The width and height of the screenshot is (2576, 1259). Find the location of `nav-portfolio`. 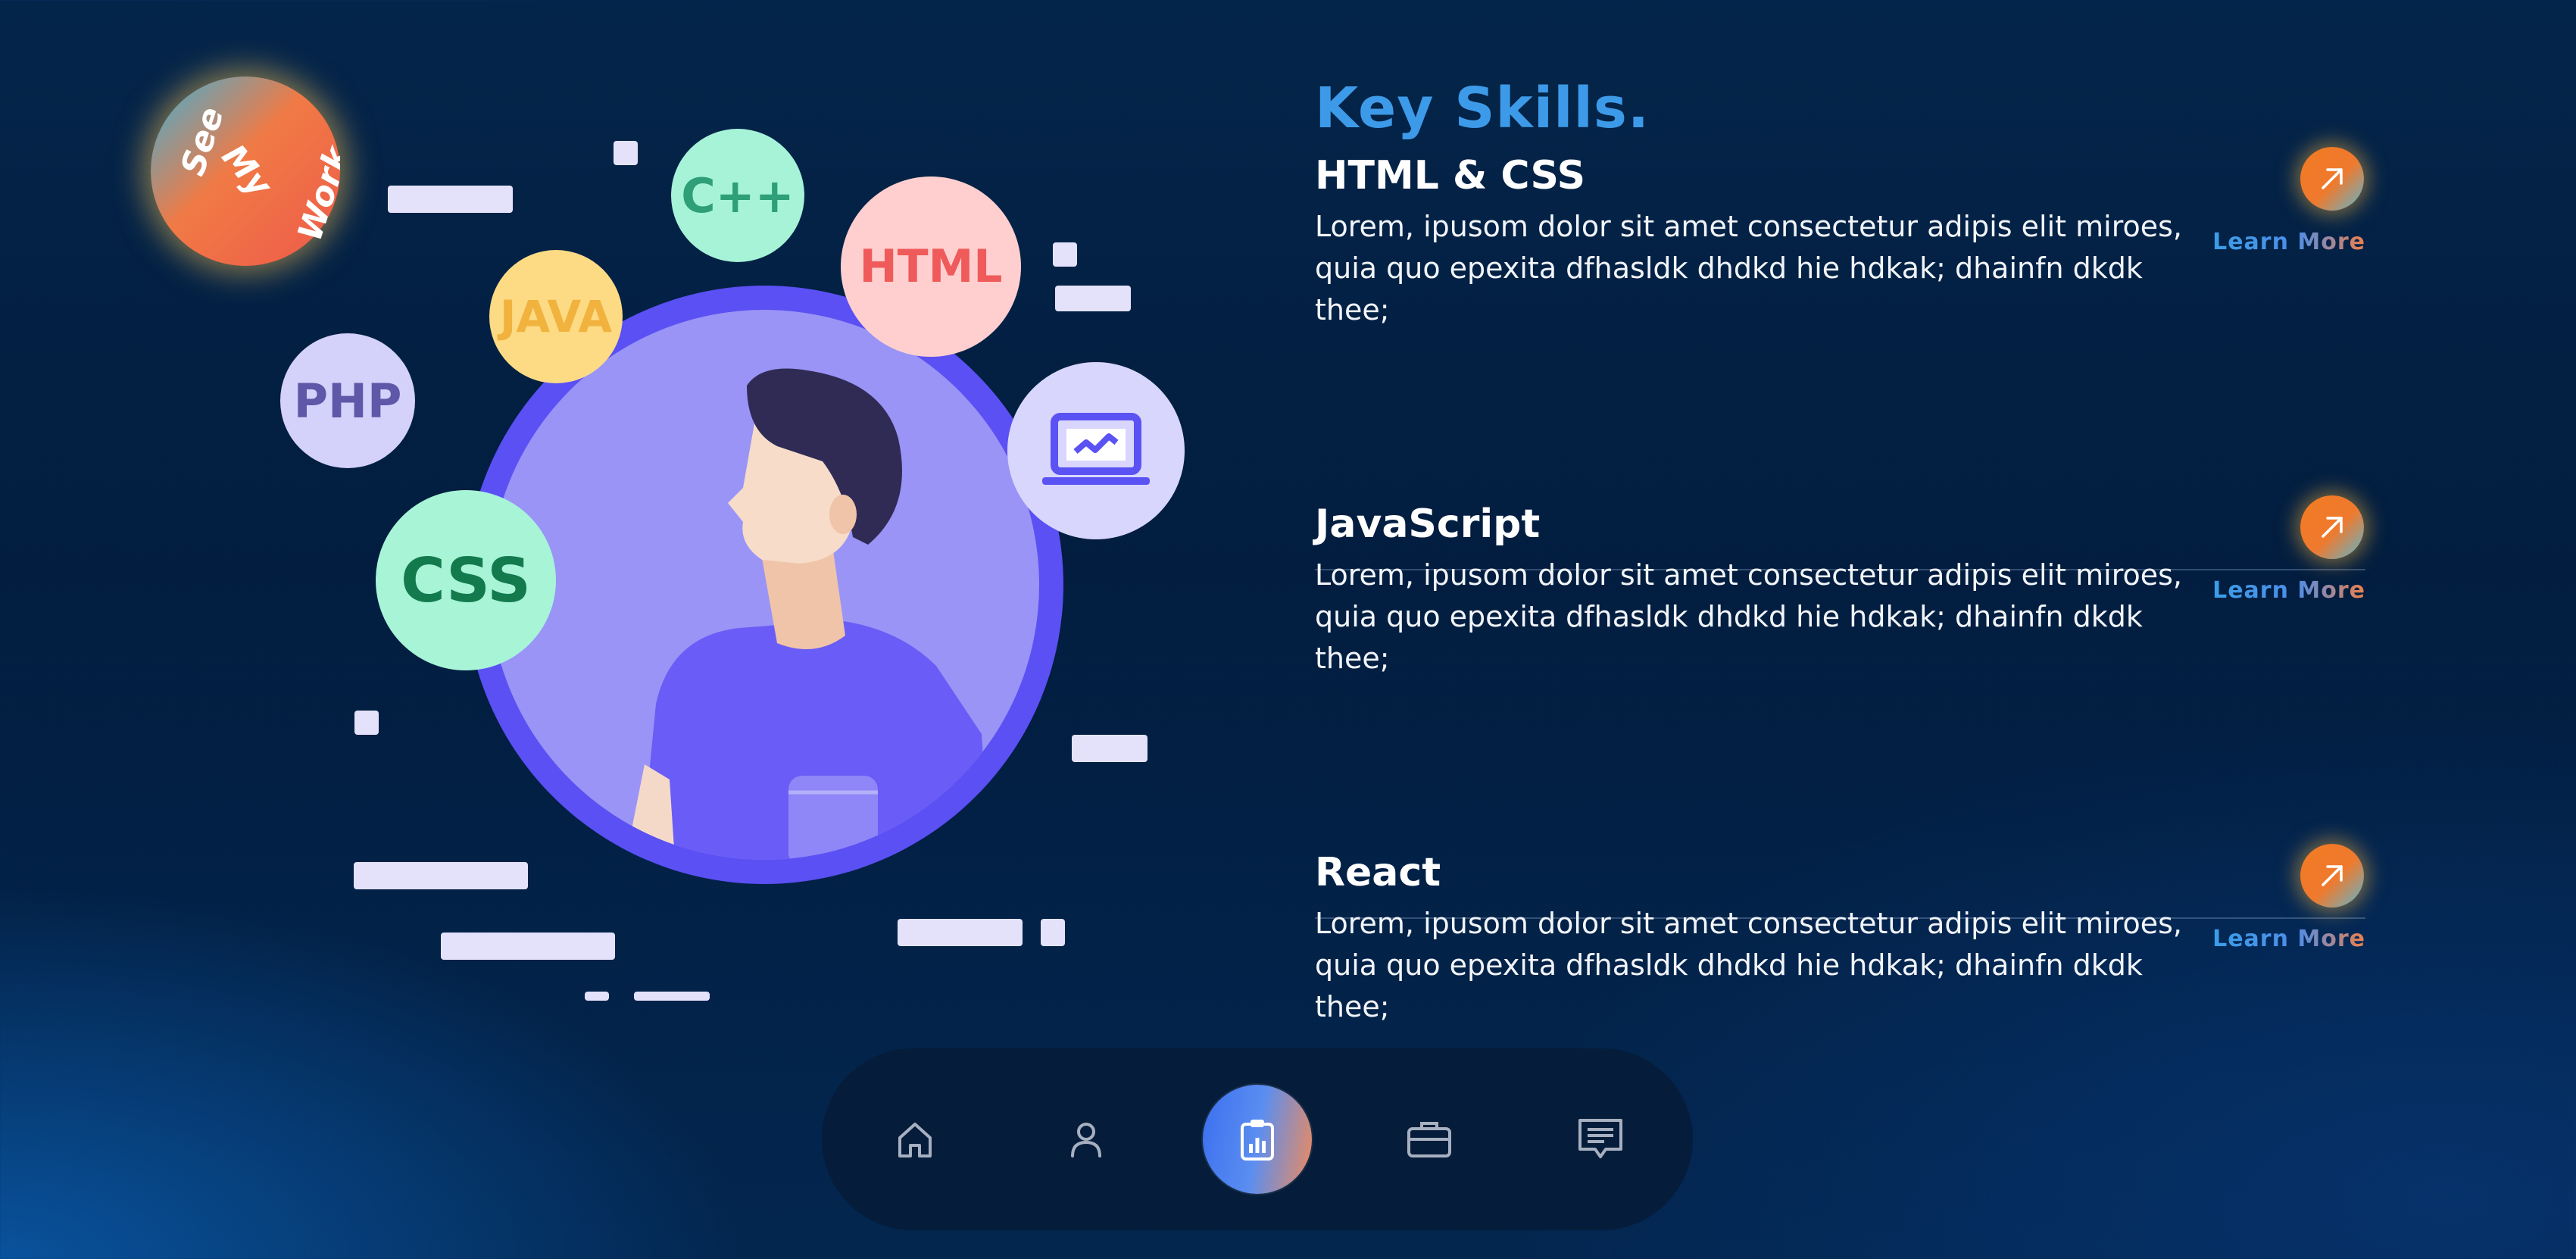

nav-portfolio is located at coordinates (1430, 1139).